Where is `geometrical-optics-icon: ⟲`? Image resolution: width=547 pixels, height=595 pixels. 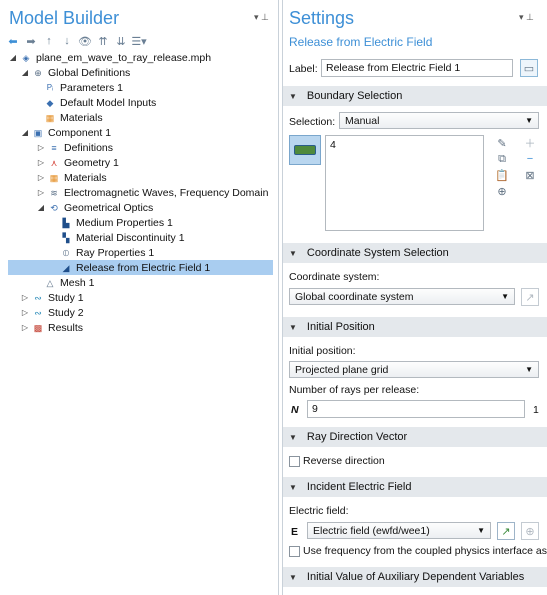 geometrical-optics-icon: ⟲ is located at coordinates (54, 207).